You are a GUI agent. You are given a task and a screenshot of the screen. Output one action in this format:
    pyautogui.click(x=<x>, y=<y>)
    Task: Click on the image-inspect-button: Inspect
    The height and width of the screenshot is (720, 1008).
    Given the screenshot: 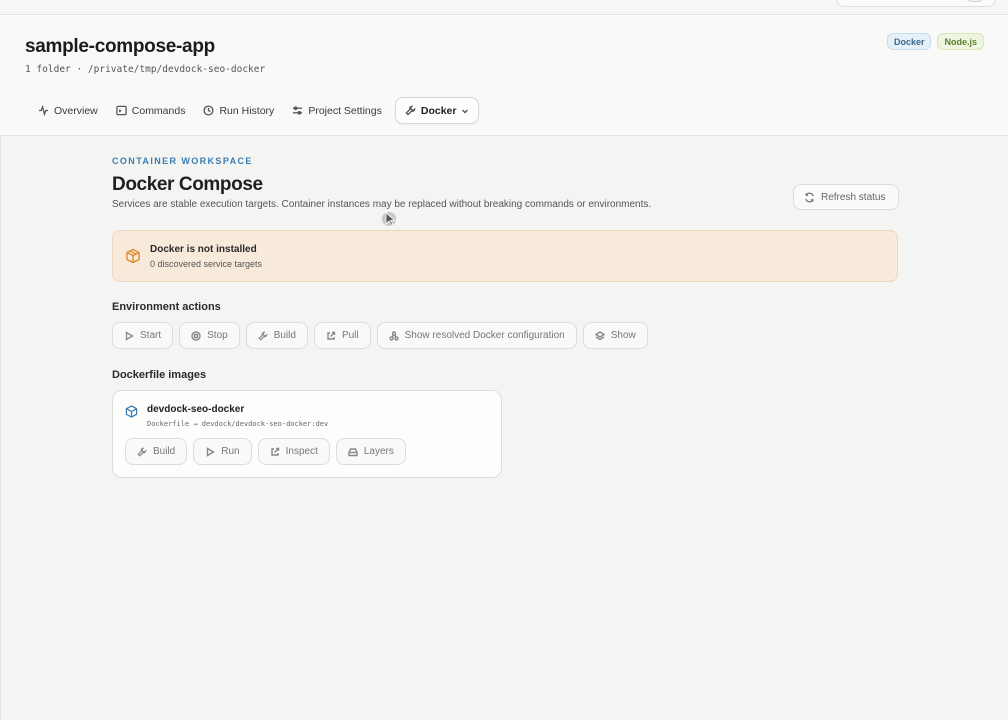 What is the action you would take?
    pyautogui.click(x=293, y=451)
    